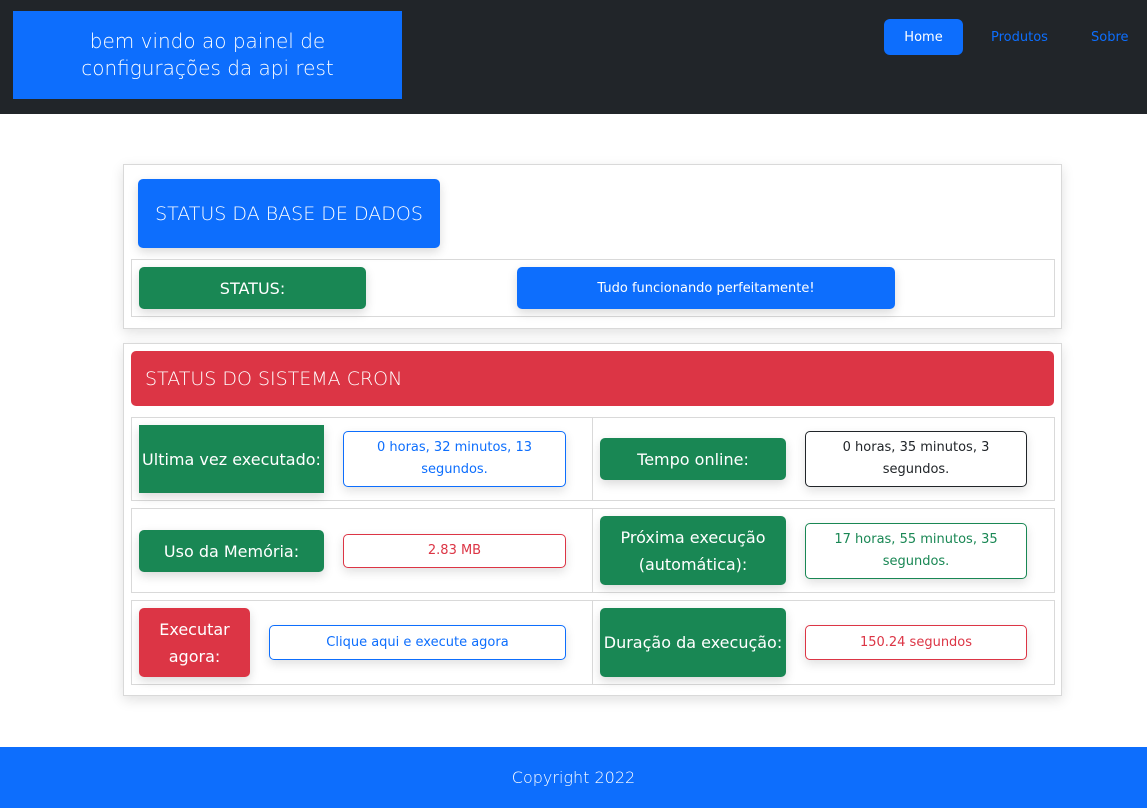 Image resolution: width=1147 pixels, height=808 pixels. Describe the element at coordinates (231, 551) in the screenshot. I see `memory-label: Uso da Memória:` at that location.